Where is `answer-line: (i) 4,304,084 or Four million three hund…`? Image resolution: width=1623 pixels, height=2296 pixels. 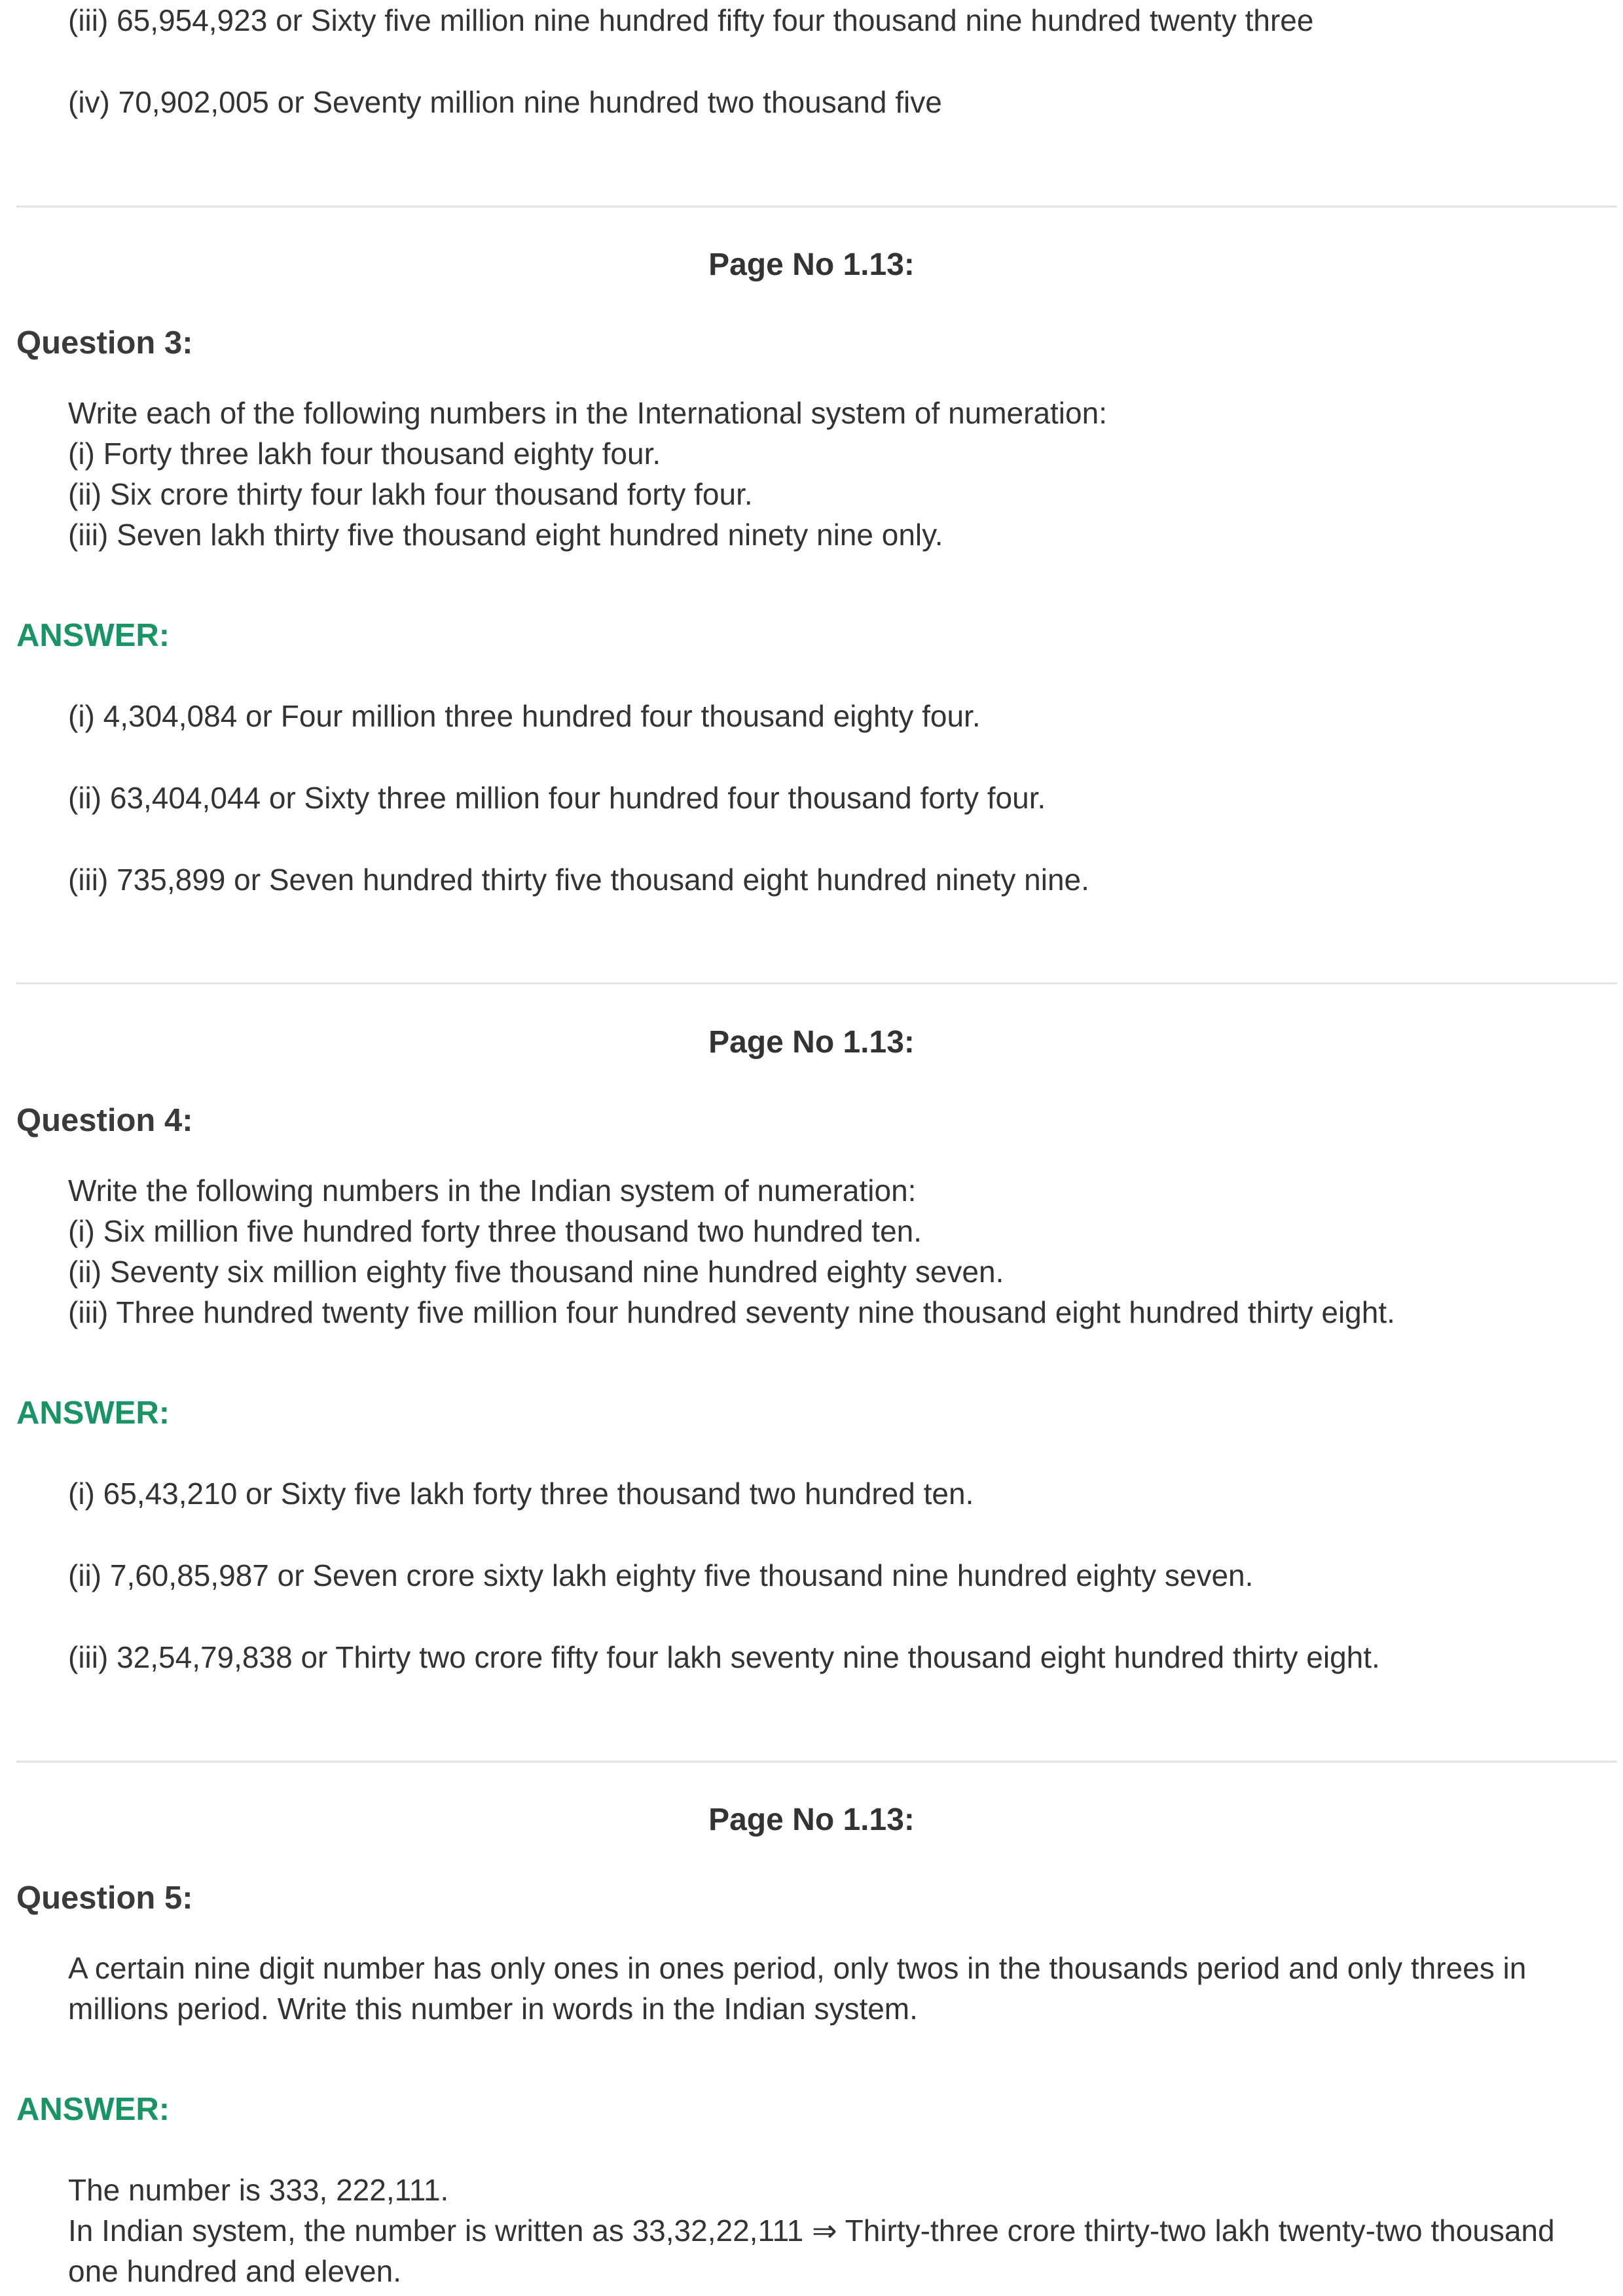
answer-line: (i) 4,304,084 or Four million three hund… is located at coordinates (524, 716).